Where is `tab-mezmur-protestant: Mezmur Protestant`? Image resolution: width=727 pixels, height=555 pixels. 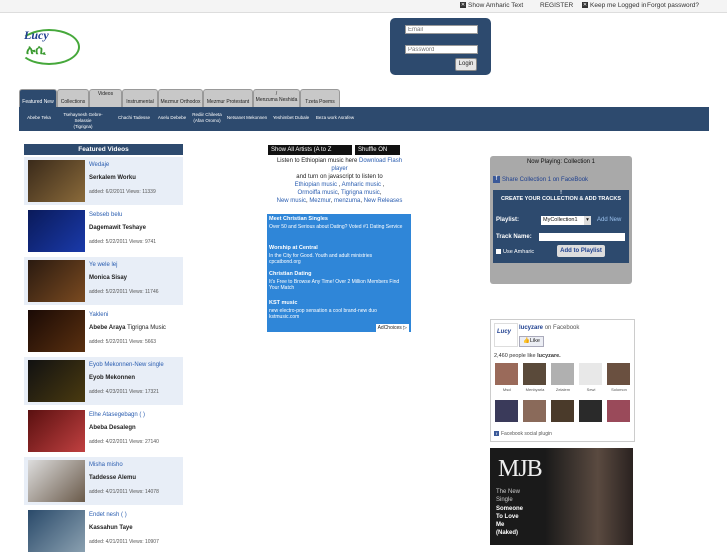
tab-mezmur-protestant: Mezmur Protestant is located at coordinates (228, 98).